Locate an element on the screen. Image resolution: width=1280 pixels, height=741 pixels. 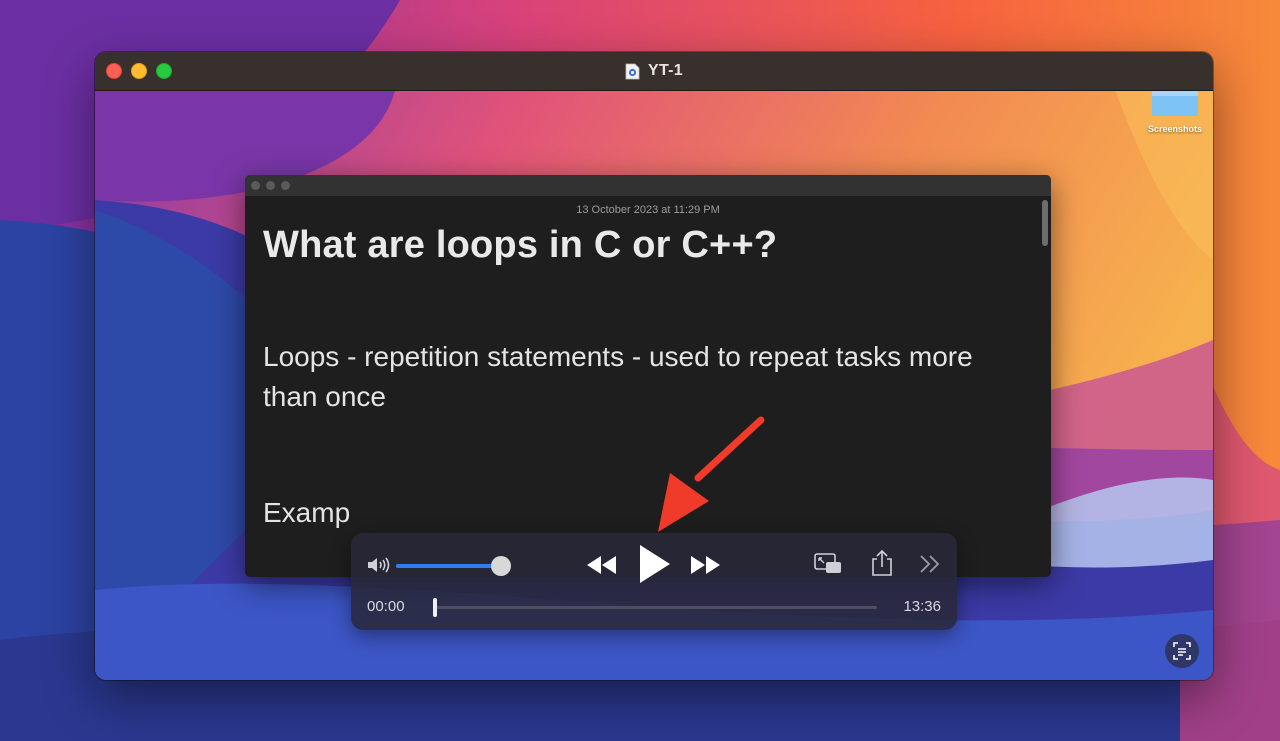
note-heading: What are loops in C or C++? is located at coordinates (520, 245).